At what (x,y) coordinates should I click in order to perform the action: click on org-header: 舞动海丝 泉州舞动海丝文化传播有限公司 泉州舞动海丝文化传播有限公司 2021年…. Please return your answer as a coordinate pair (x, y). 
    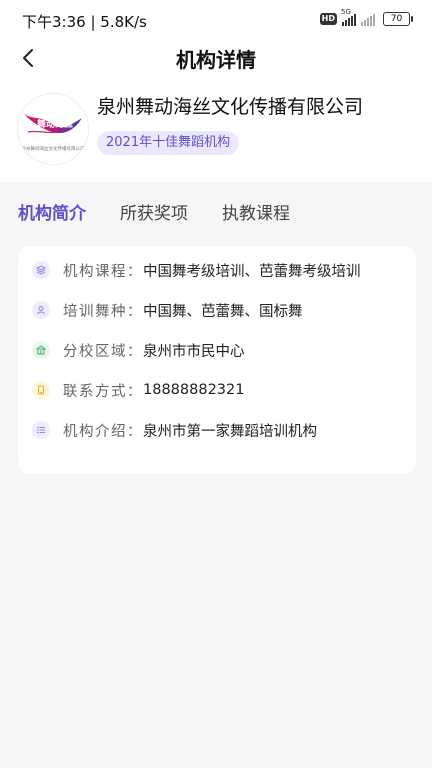
    Looking at the image, I should click on (216, 129).